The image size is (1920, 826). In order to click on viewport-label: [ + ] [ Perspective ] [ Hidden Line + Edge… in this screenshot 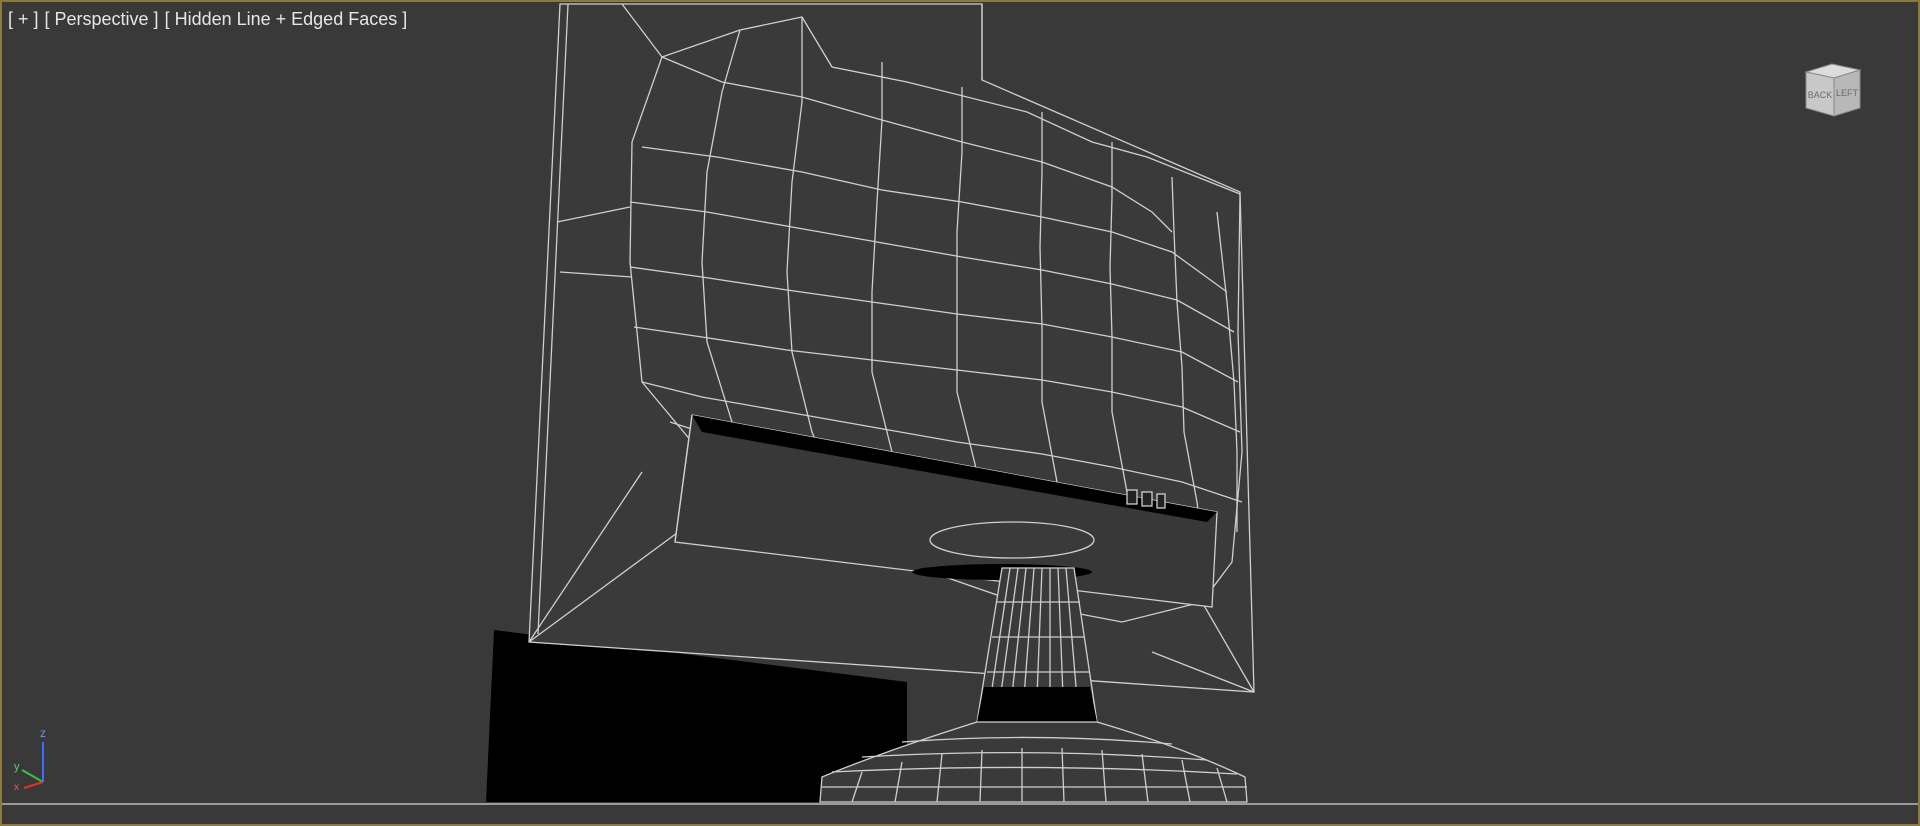, I will do `click(207, 19)`.